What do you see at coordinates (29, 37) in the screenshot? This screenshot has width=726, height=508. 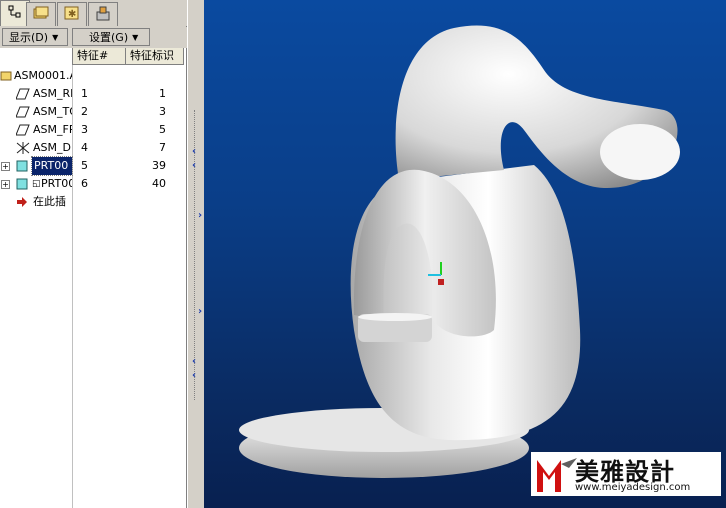 I see `display-label: 显示(D)` at bounding box center [29, 37].